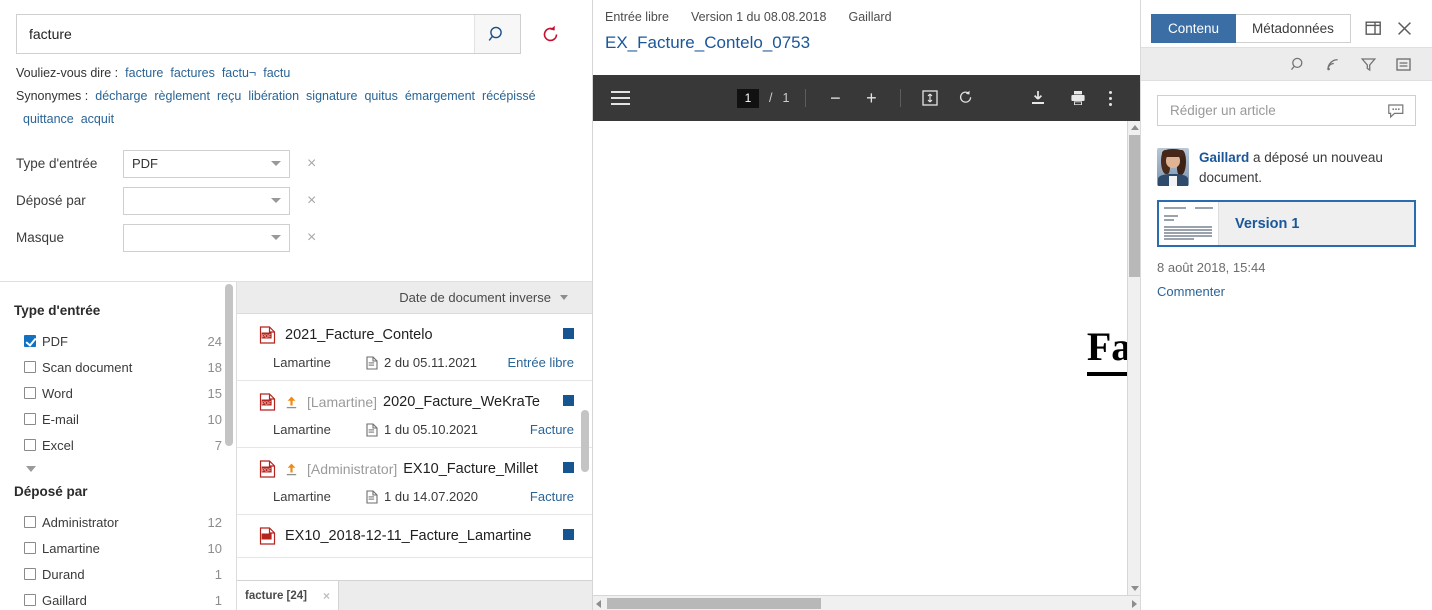 The height and width of the screenshot is (610, 1432). I want to click on comment-link: Commenter, so click(1286, 291).